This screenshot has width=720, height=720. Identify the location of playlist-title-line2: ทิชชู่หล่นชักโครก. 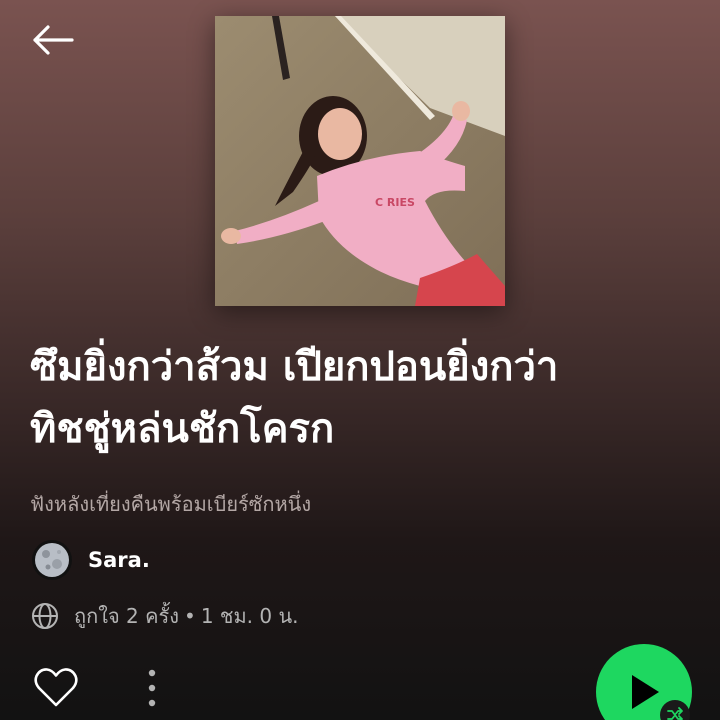
(182, 429).